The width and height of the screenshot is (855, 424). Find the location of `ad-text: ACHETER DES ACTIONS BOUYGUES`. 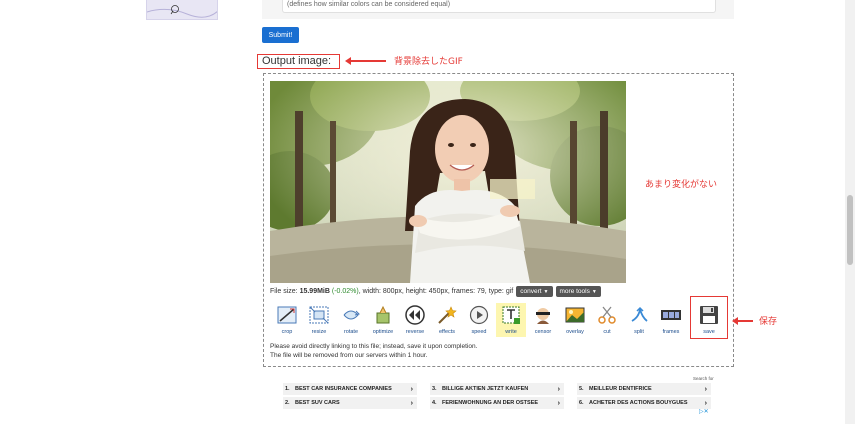

ad-text: ACHETER DES ACTIONS BOUYGUES is located at coordinates (638, 403).